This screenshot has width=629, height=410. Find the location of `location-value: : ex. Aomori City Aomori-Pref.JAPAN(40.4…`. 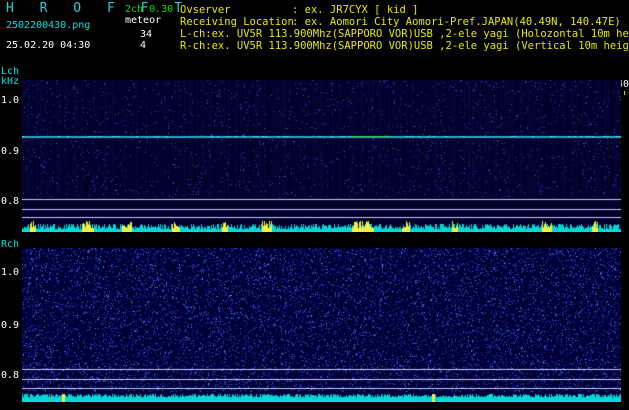

location-value: : ex. Aomori City Aomori-Pref.JAPAN(40.4… is located at coordinates (456, 22).